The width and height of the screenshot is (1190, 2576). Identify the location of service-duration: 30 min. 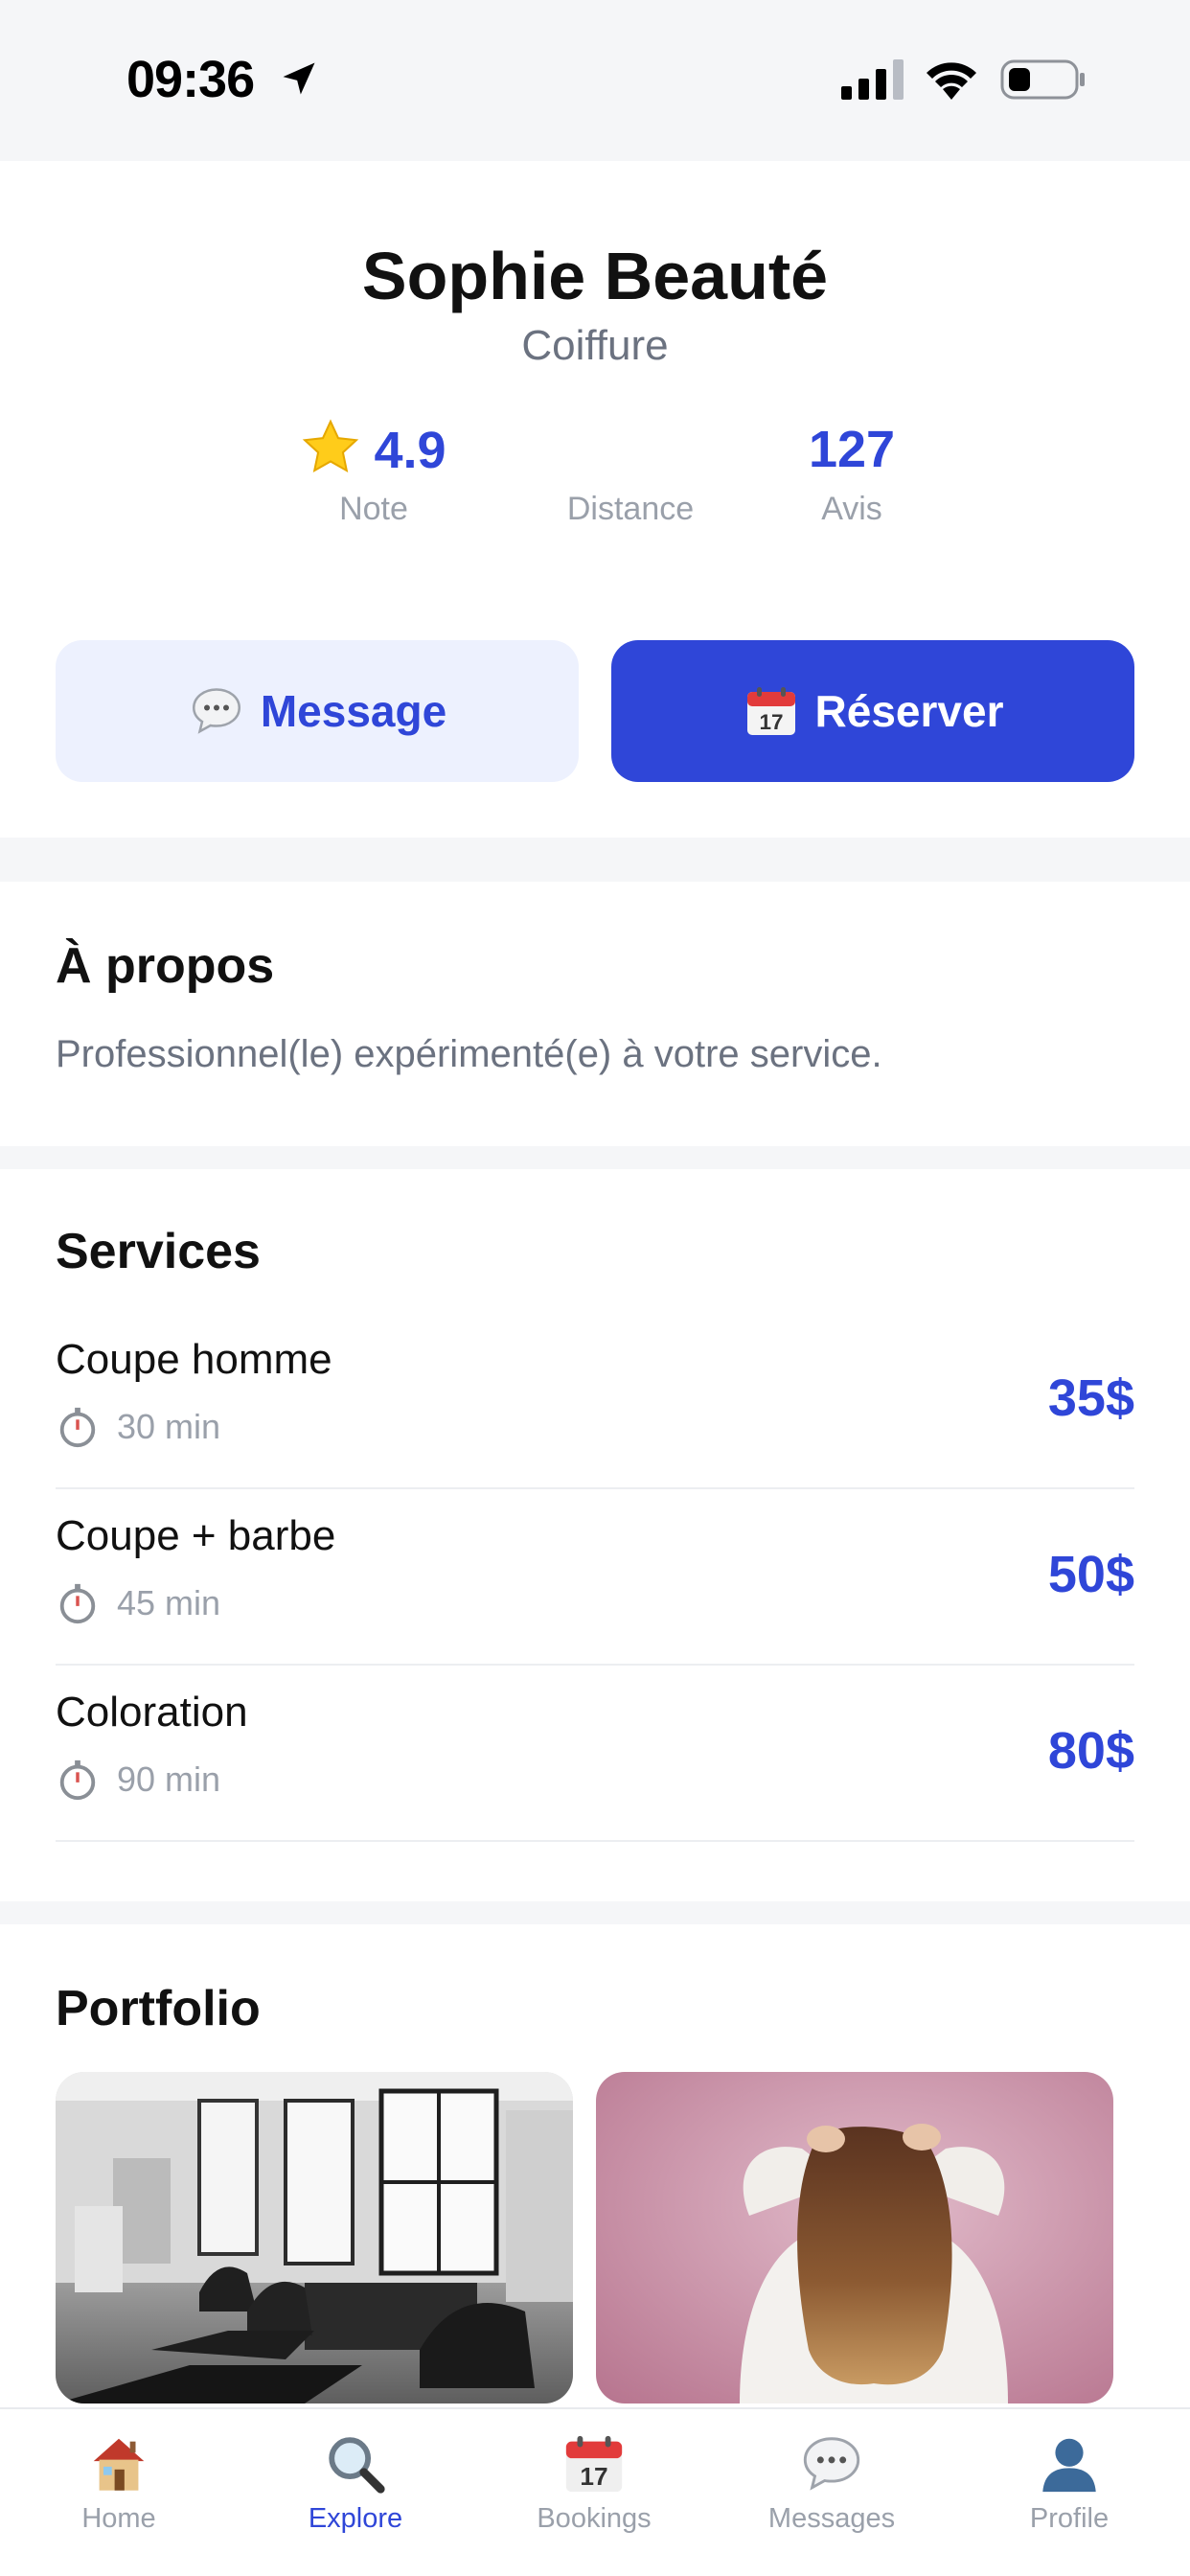
(169, 1426).